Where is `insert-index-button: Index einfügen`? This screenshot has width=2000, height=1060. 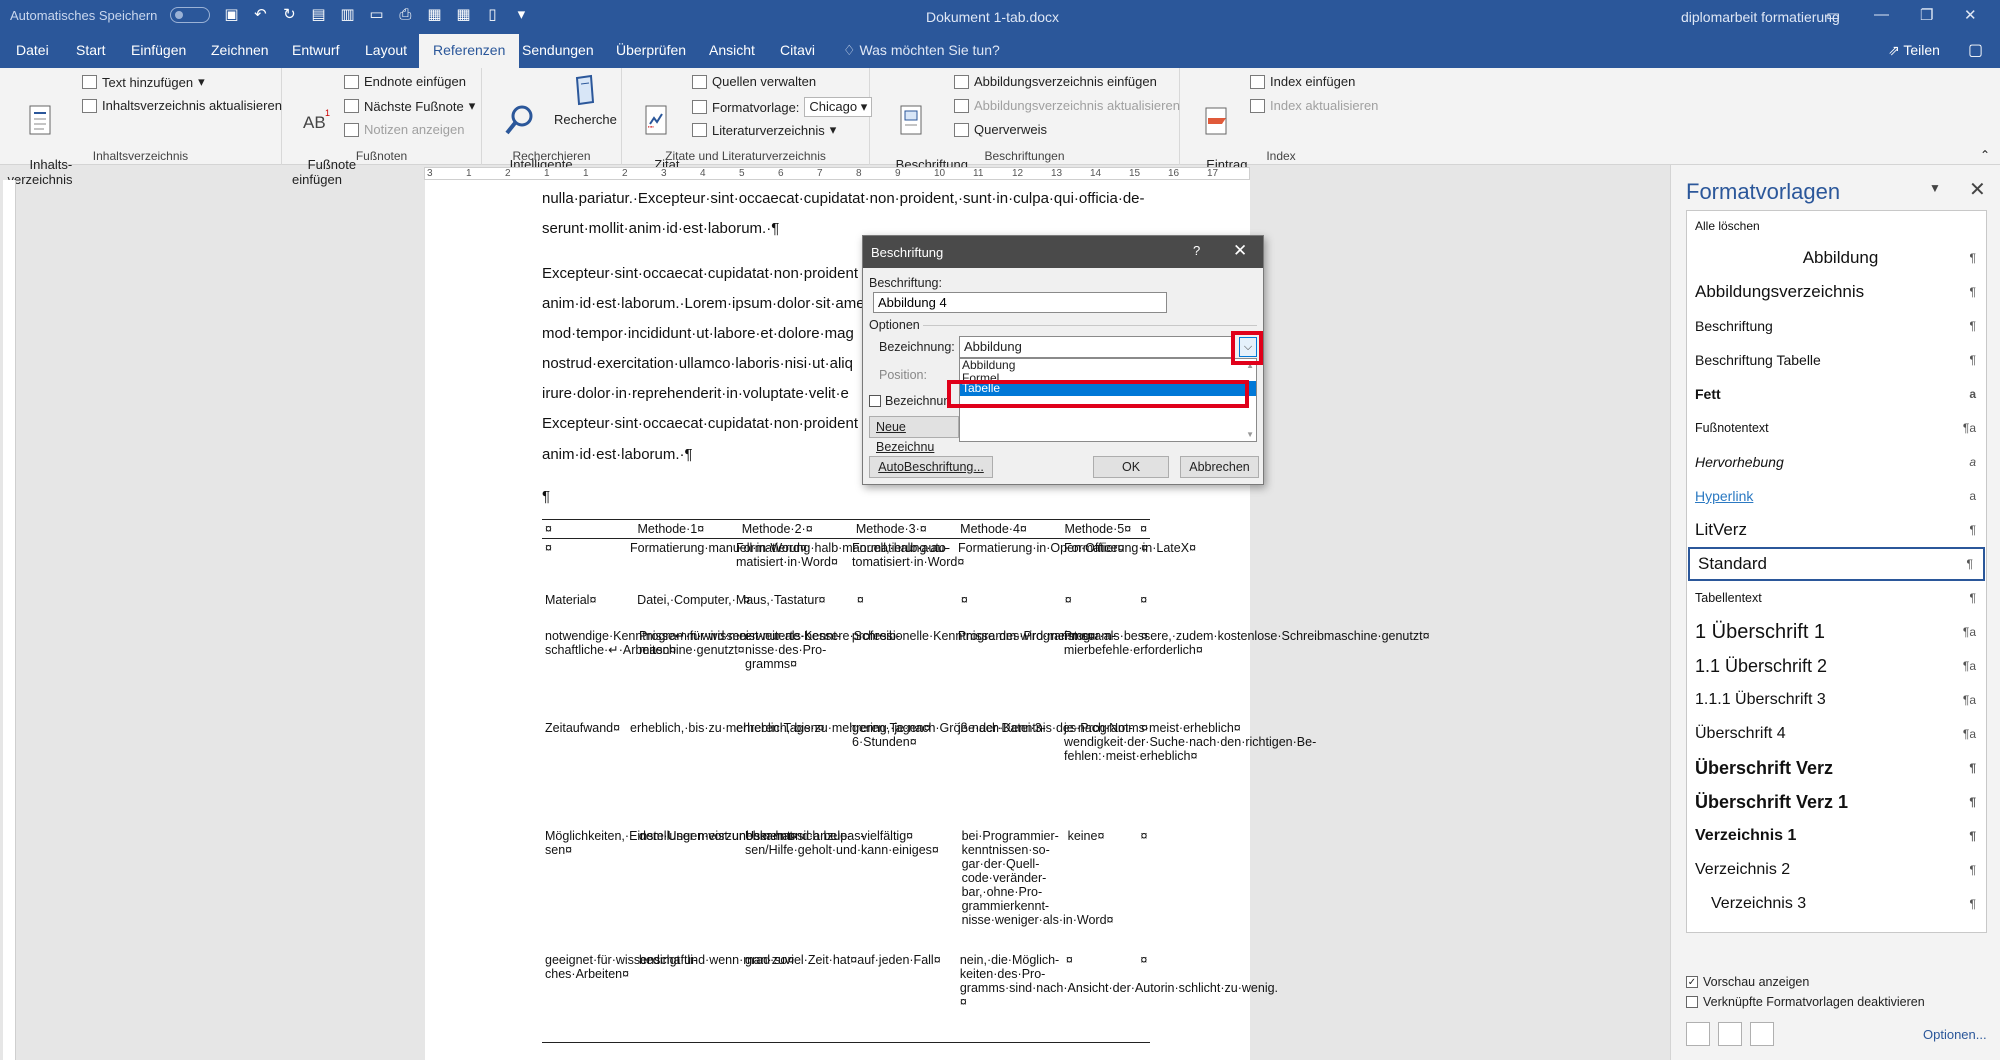
insert-index-button: Index einfügen is located at coordinates (1302, 81).